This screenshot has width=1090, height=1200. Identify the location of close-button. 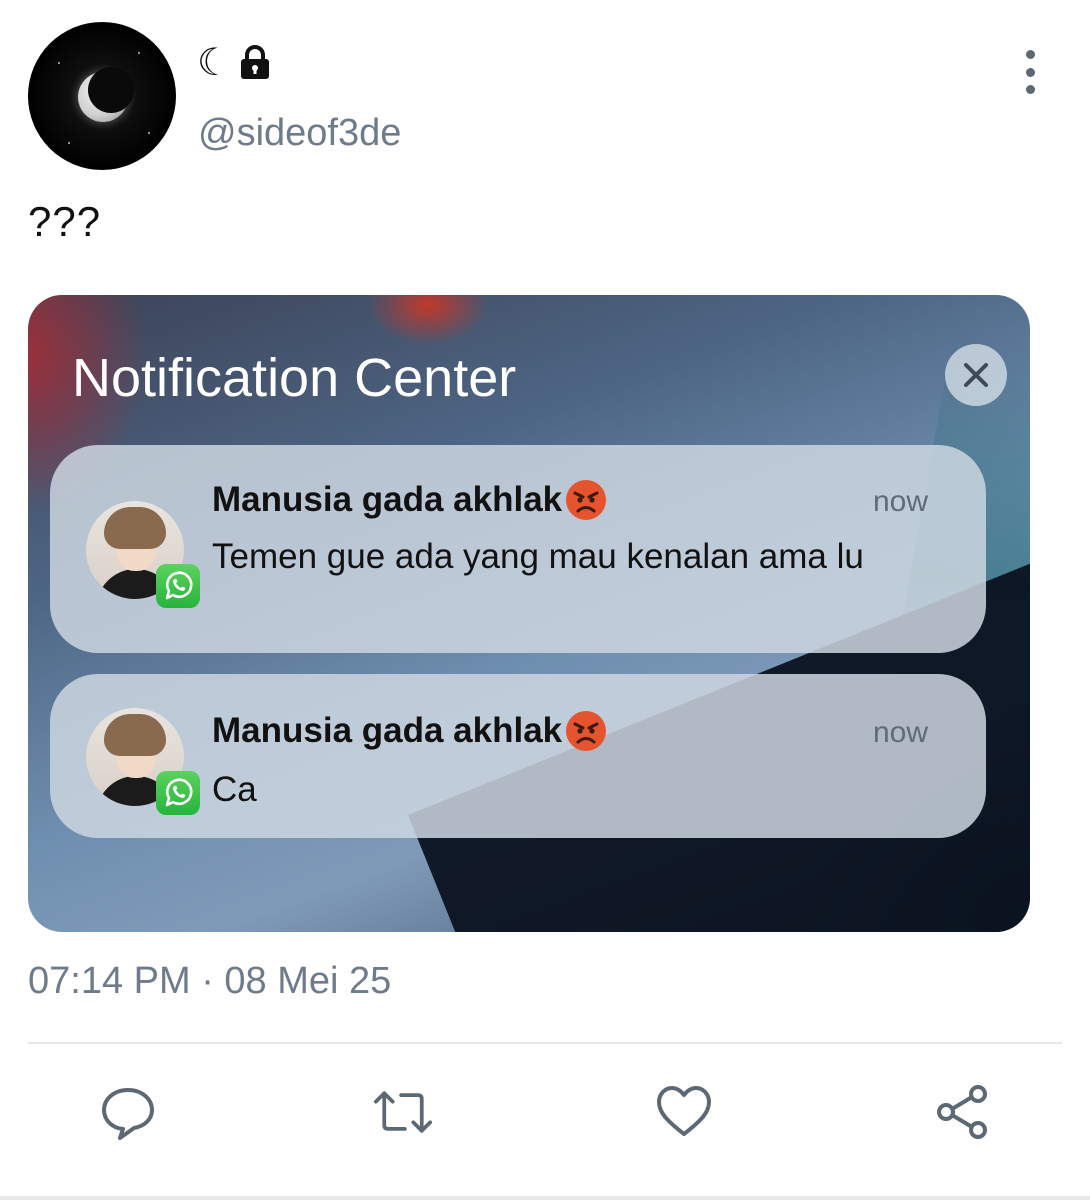
(976, 375).